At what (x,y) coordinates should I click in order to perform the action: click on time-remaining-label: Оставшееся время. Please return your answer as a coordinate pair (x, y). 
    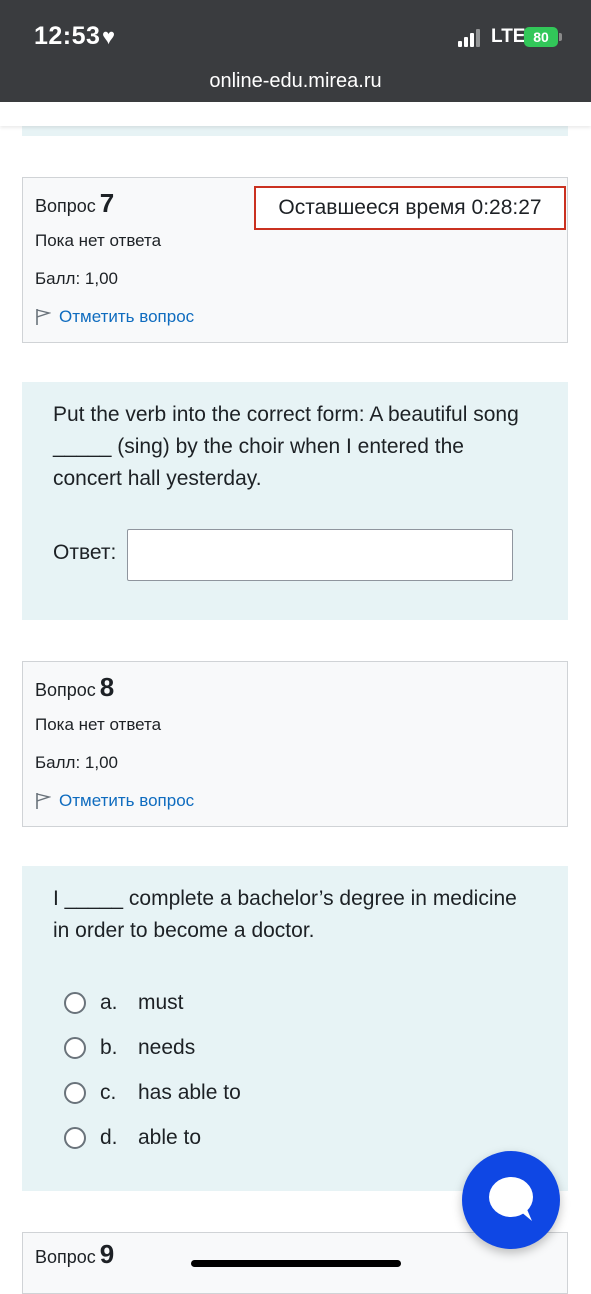
    Looking at the image, I should click on (372, 207).